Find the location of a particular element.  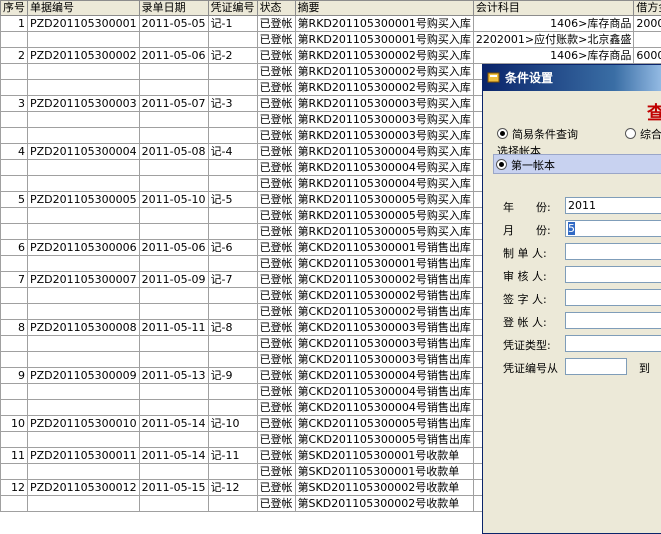

radio-first-account: 第一帐本 is located at coordinates (525, 165).